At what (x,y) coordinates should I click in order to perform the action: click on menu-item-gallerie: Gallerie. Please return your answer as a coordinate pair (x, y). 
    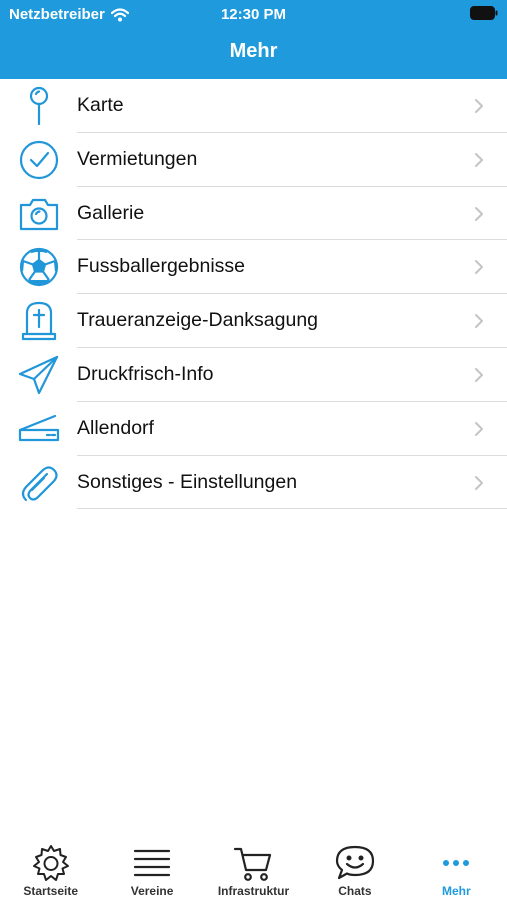
    Looking at the image, I should click on (253, 214).